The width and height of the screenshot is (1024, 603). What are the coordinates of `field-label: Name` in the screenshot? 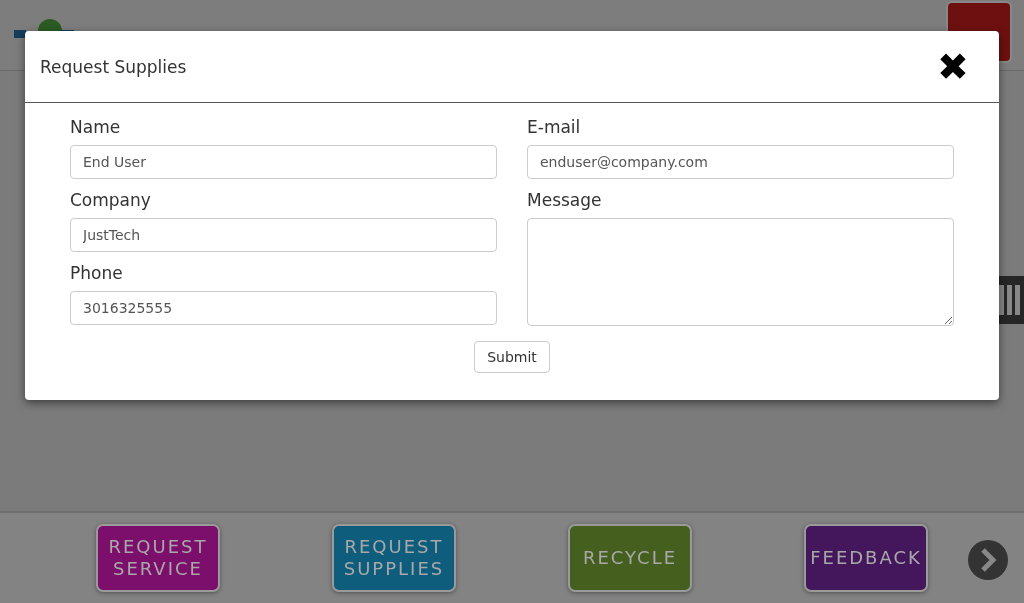 It's located at (96, 127).